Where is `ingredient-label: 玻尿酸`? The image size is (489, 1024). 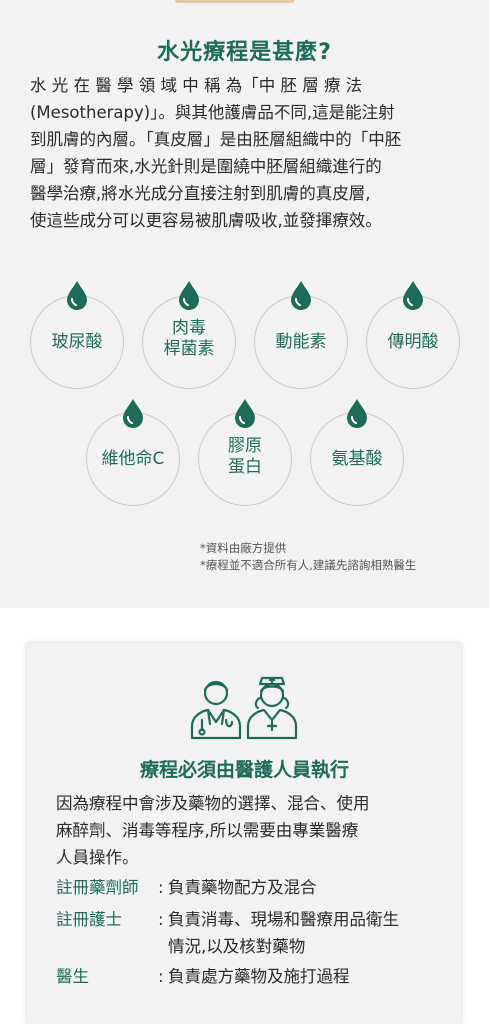
ingredient-label: 玻尿酸 is located at coordinates (77, 342).